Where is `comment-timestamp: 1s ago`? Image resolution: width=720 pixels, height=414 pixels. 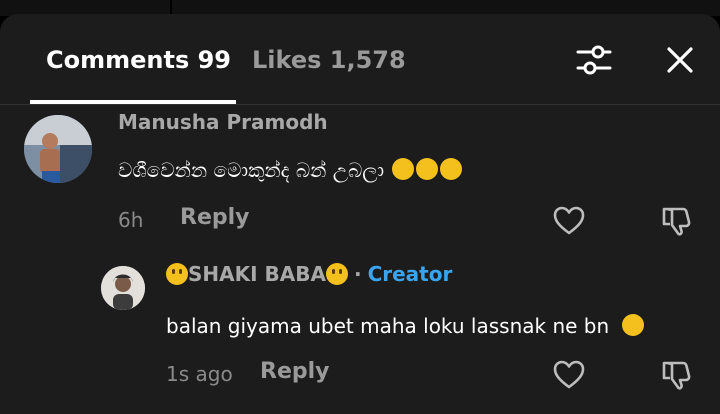
comment-timestamp: 1s ago is located at coordinates (199, 374).